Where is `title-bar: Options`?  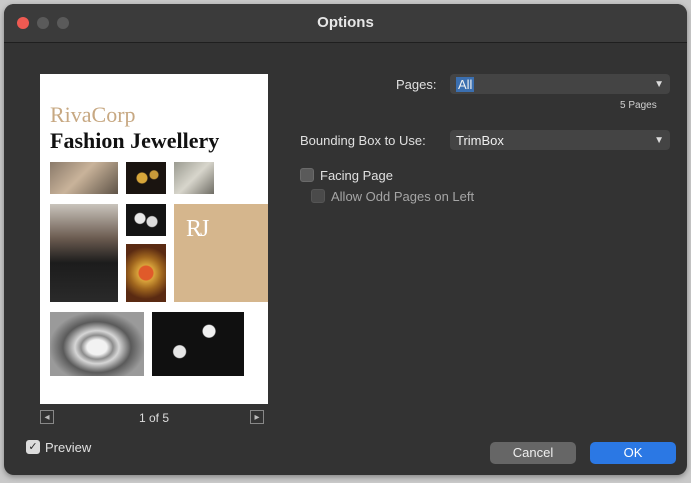
title-bar: Options is located at coordinates (345, 23).